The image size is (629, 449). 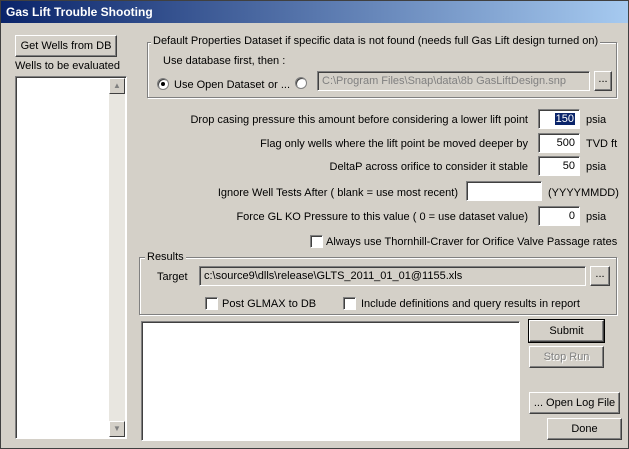 I want to click on deltap-input: 50, so click(x=559, y=166).